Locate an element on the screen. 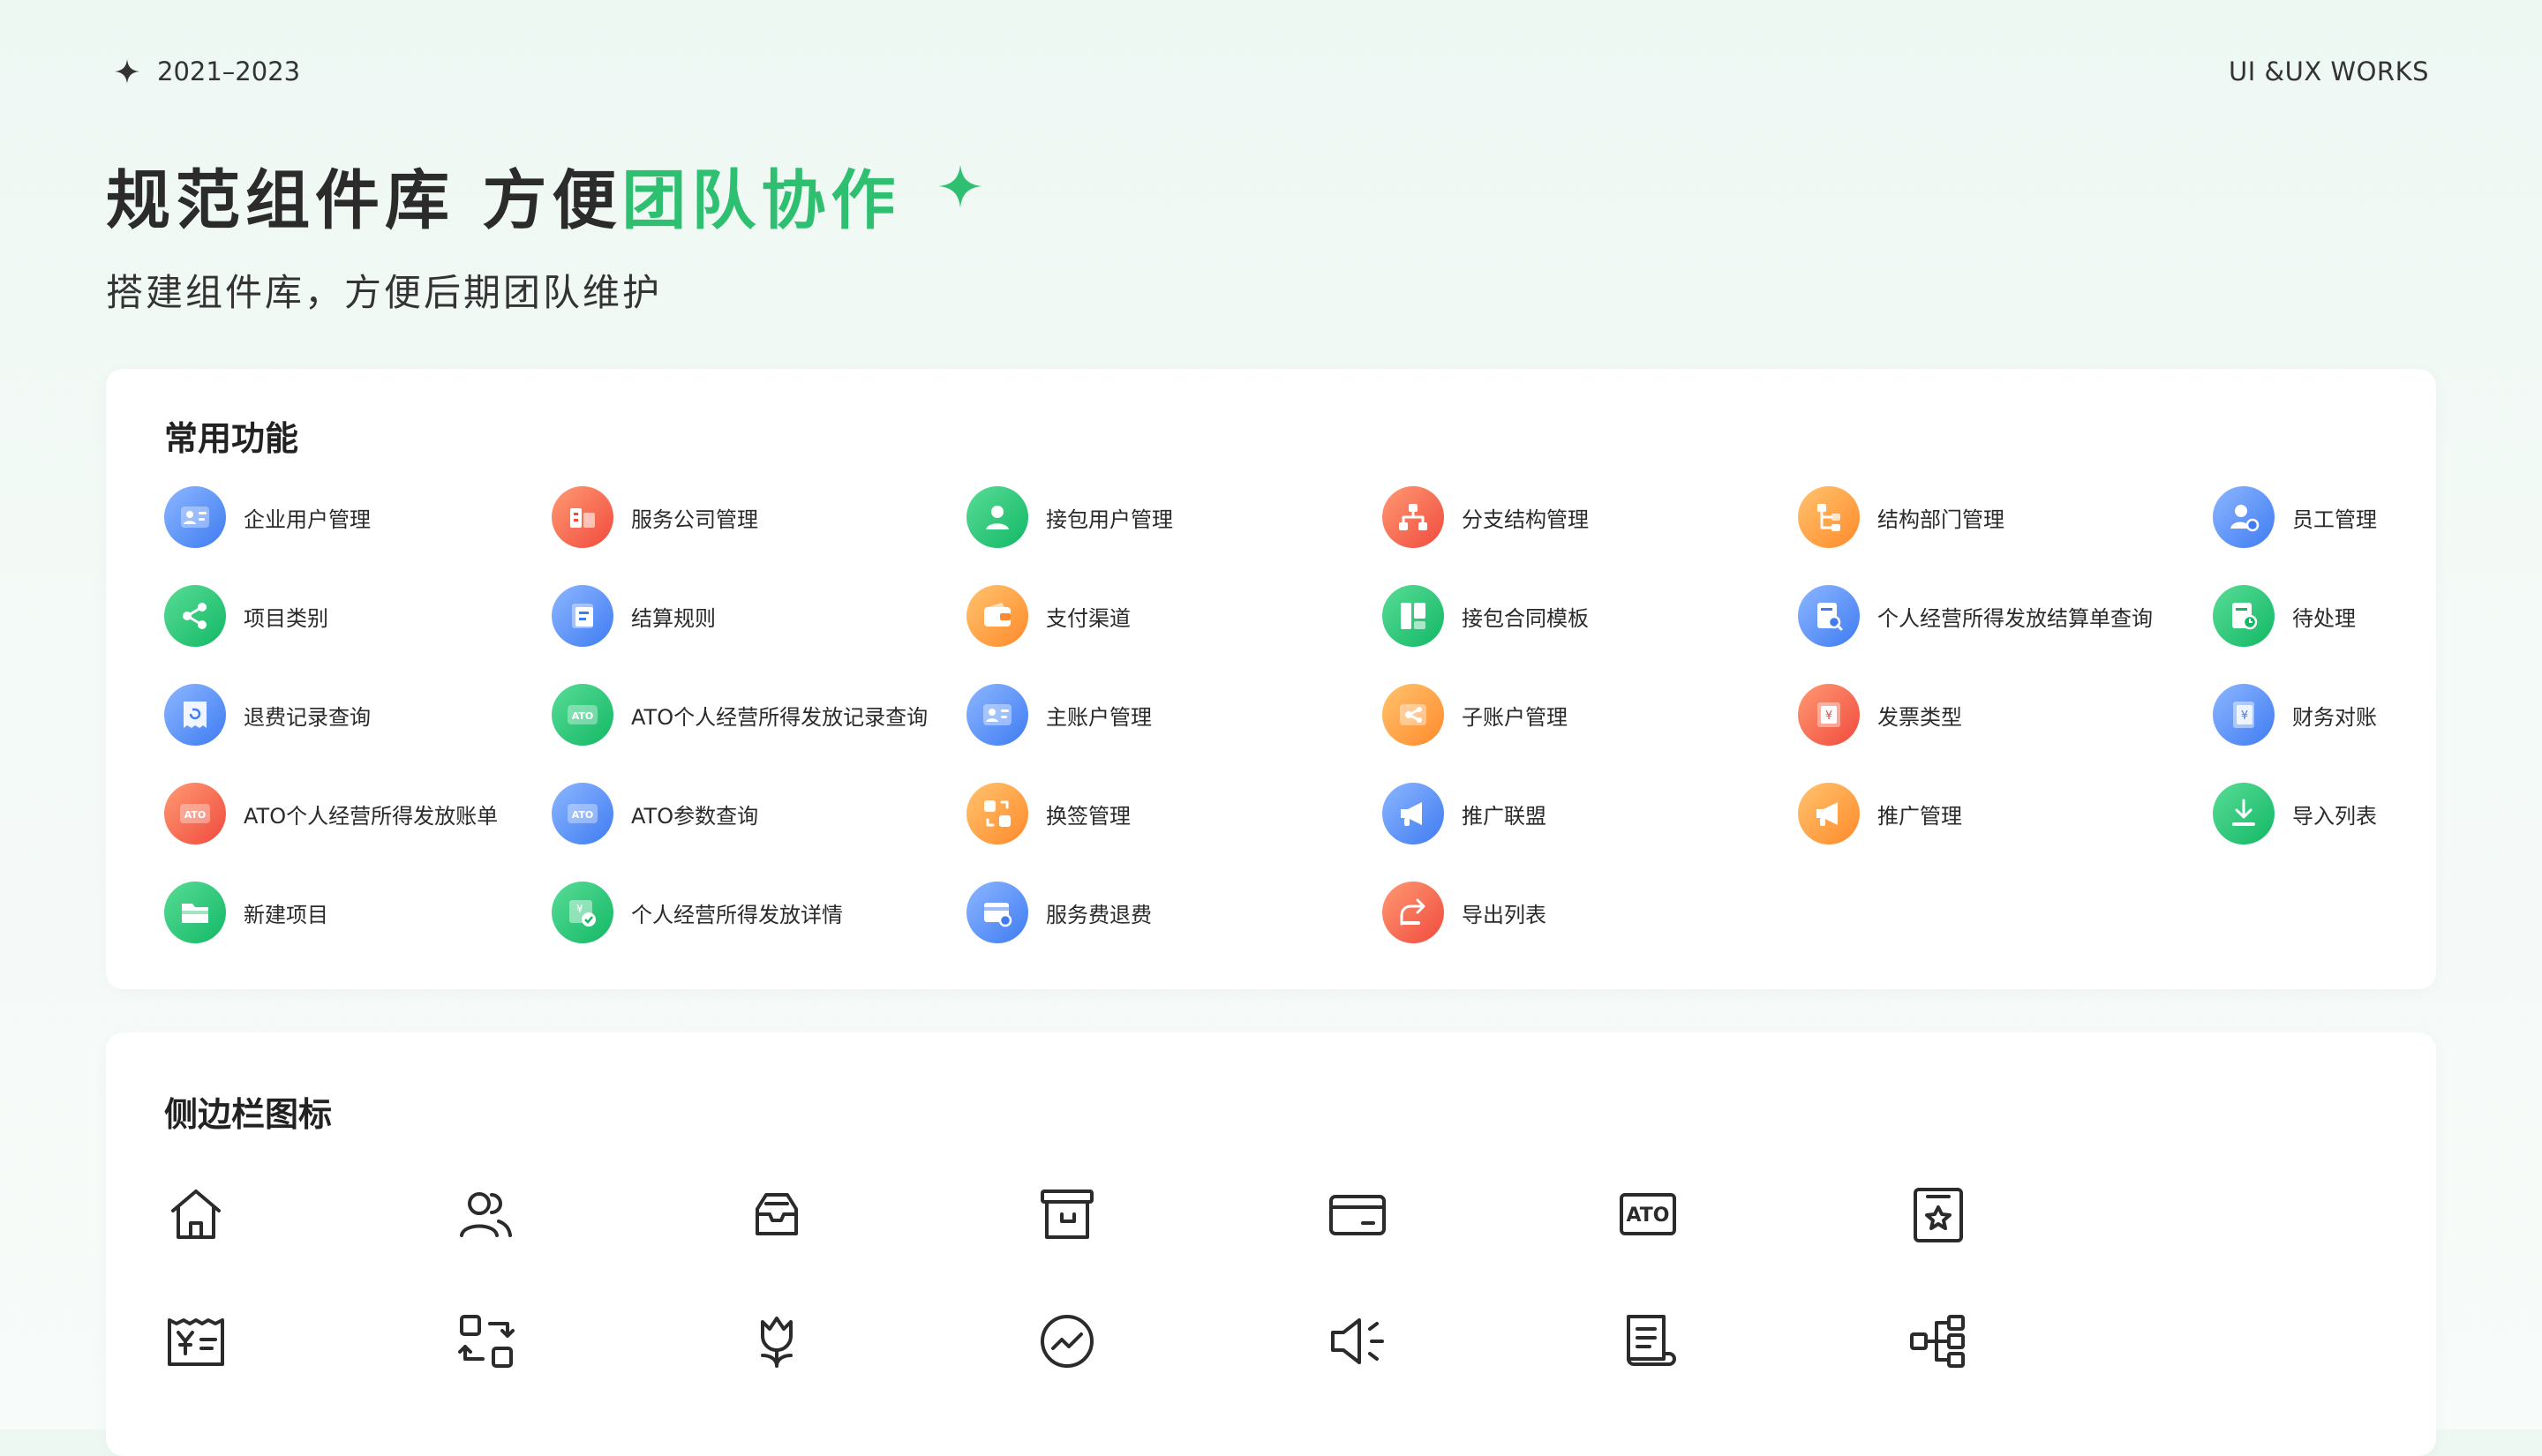 Image resolution: width=2542 pixels, height=1456 pixels. sidebar-icons-title: 侧边栏图标 is located at coordinates (248, 1114).